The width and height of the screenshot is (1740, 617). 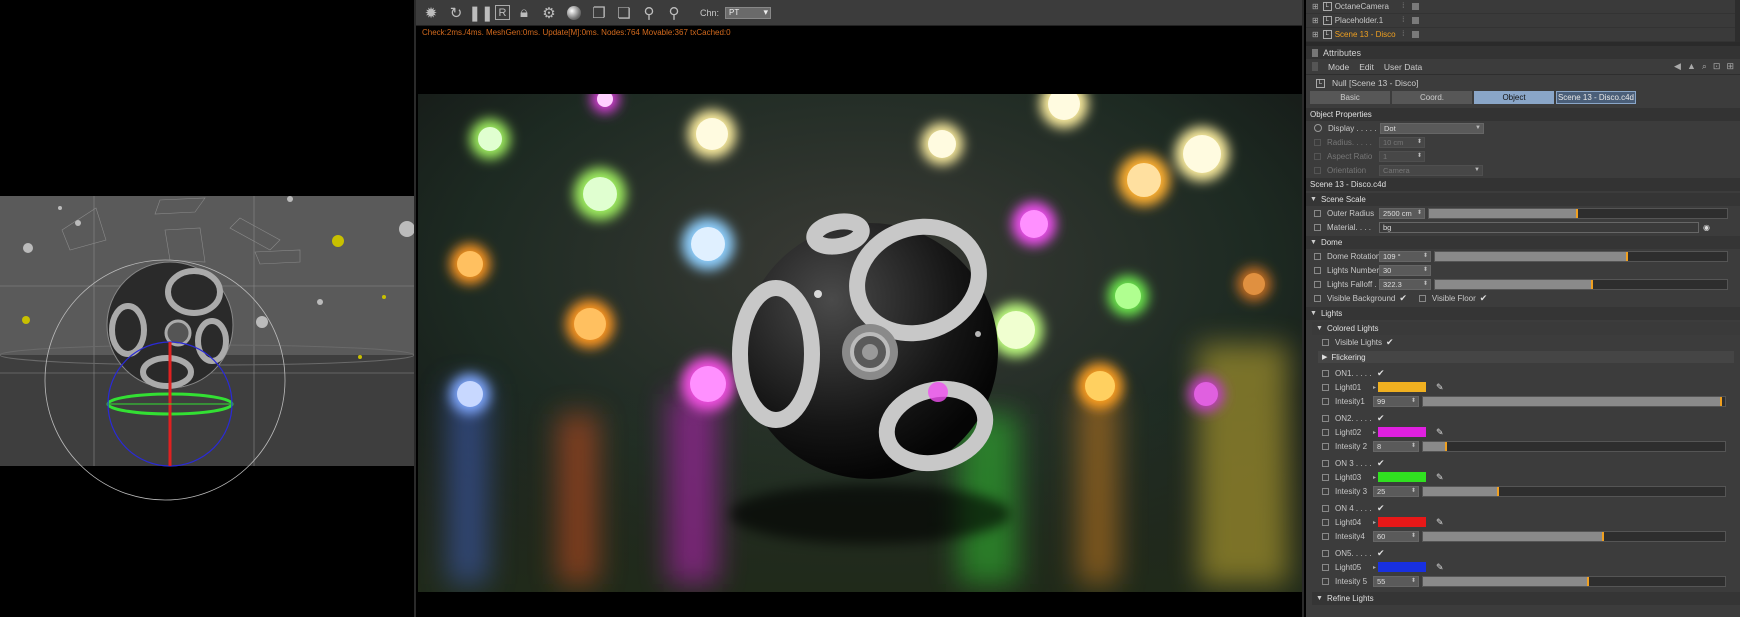 I want to click on tab-object: Object, so click(x=1514, y=97).